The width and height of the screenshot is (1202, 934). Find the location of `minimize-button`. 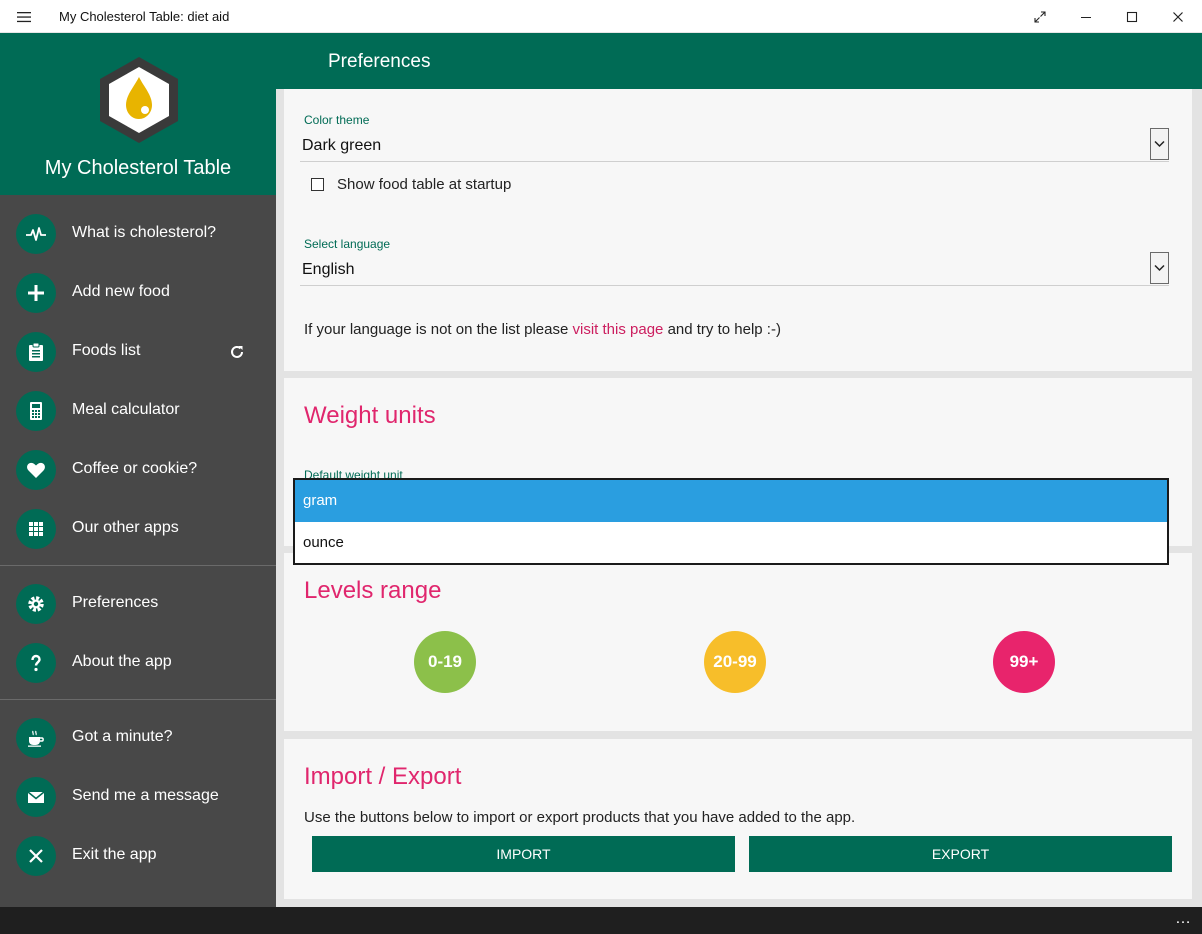

minimize-button is located at coordinates (1086, 16).